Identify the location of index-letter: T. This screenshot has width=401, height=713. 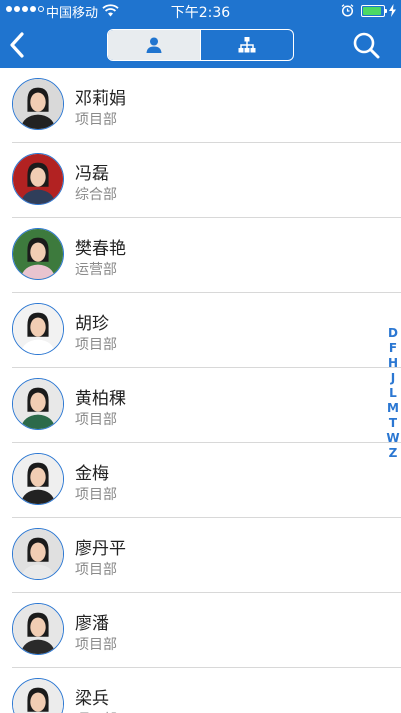
(393, 423).